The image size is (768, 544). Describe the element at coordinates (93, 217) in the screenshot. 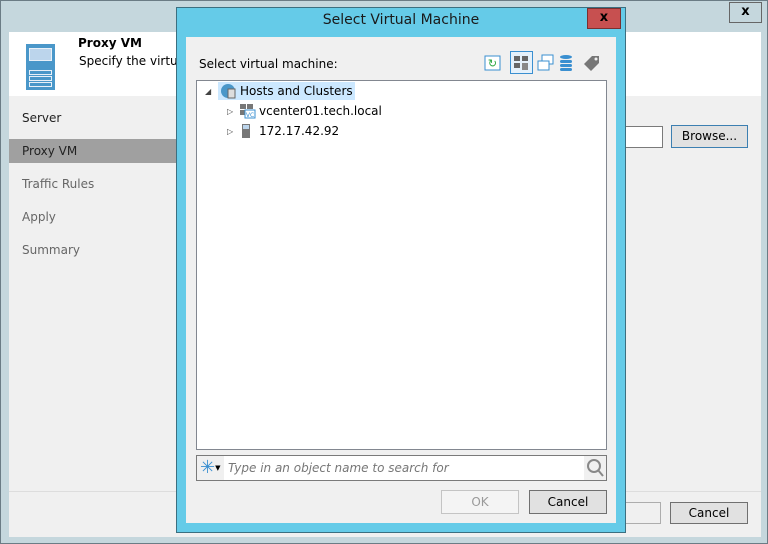

I see `step-apply: Apply` at that location.